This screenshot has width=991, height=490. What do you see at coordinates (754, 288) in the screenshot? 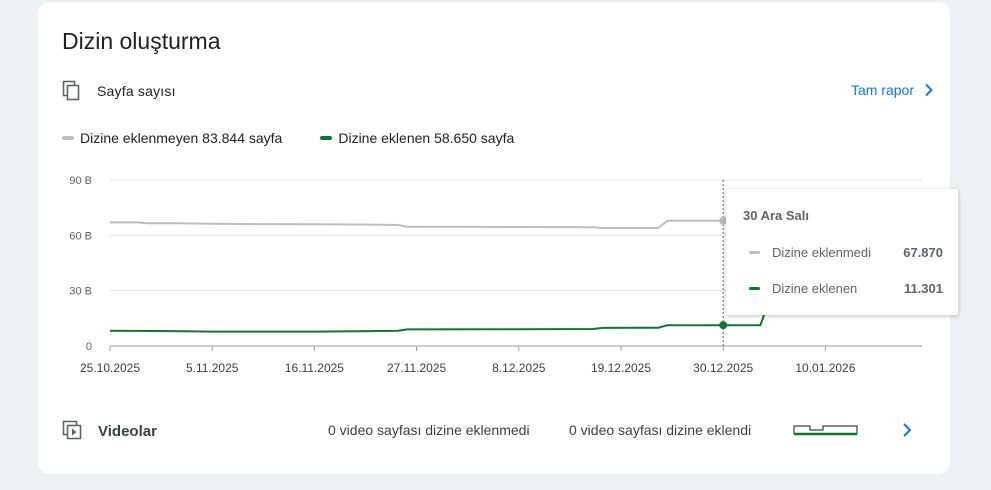
I see `tooltip-swatch-indexed` at bounding box center [754, 288].